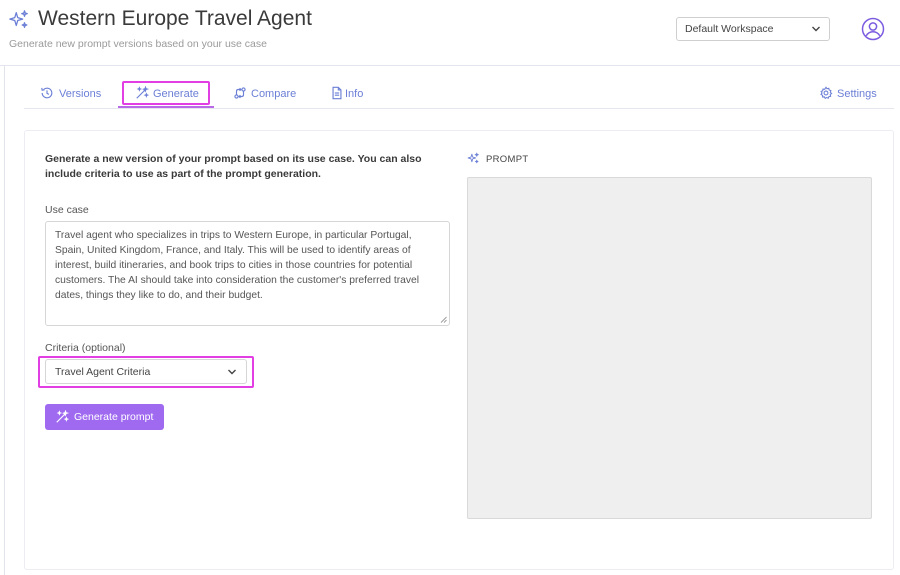 Image resolution: width=900 pixels, height=575 pixels. I want to click on tab-settings: Settings, so click(849, 93).